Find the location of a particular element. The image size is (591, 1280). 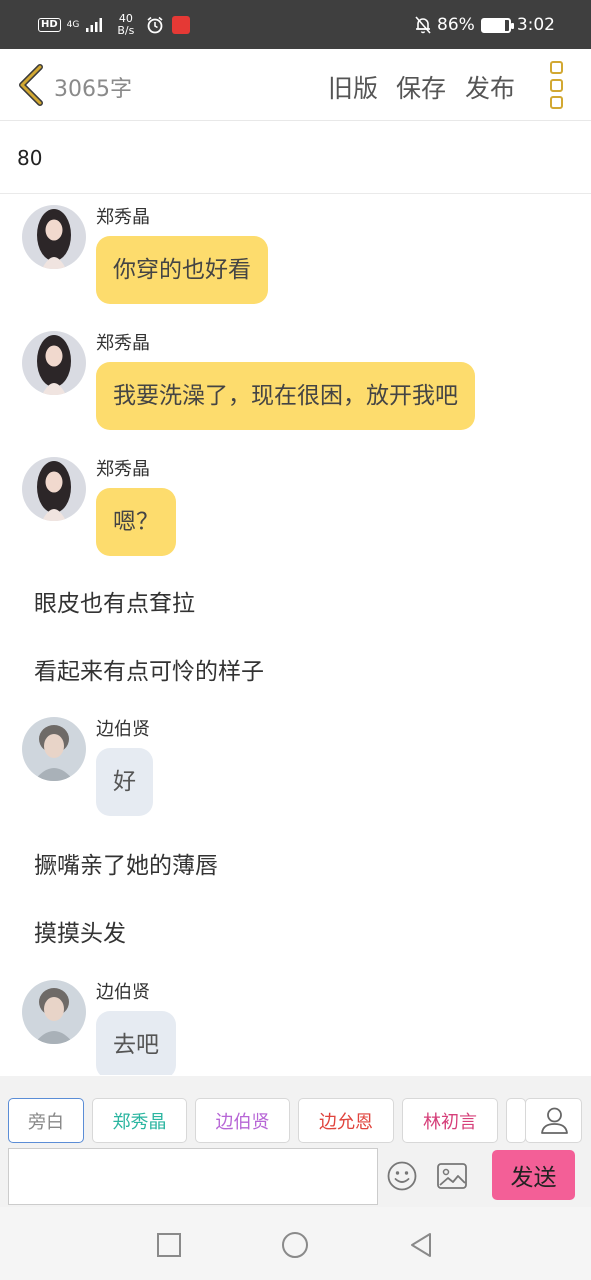

message-input is located at coordinates (193, 1176).